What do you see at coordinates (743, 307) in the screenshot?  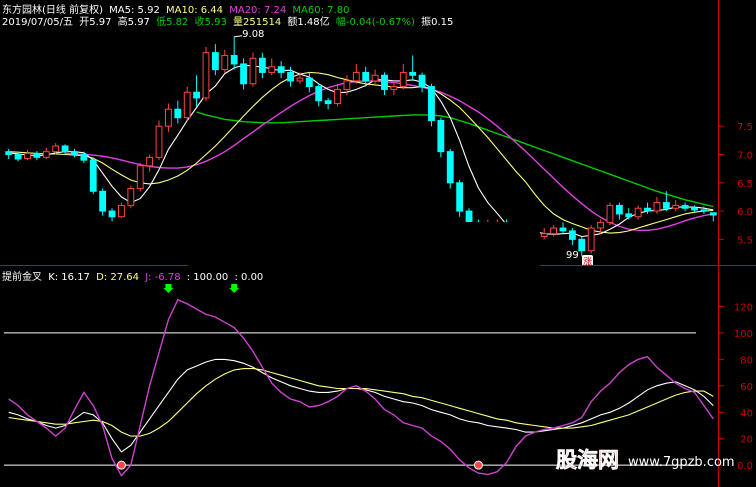 I see `indicator-tick-label: 120` at bounding box center [743, 307].